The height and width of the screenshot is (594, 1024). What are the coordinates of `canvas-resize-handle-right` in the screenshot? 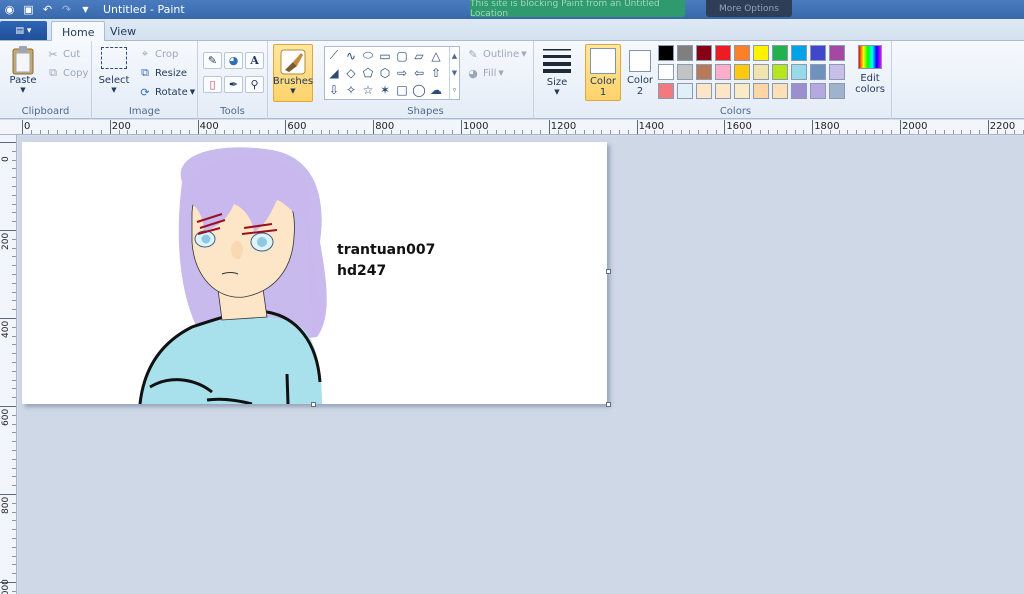 It's located at (608, 271).